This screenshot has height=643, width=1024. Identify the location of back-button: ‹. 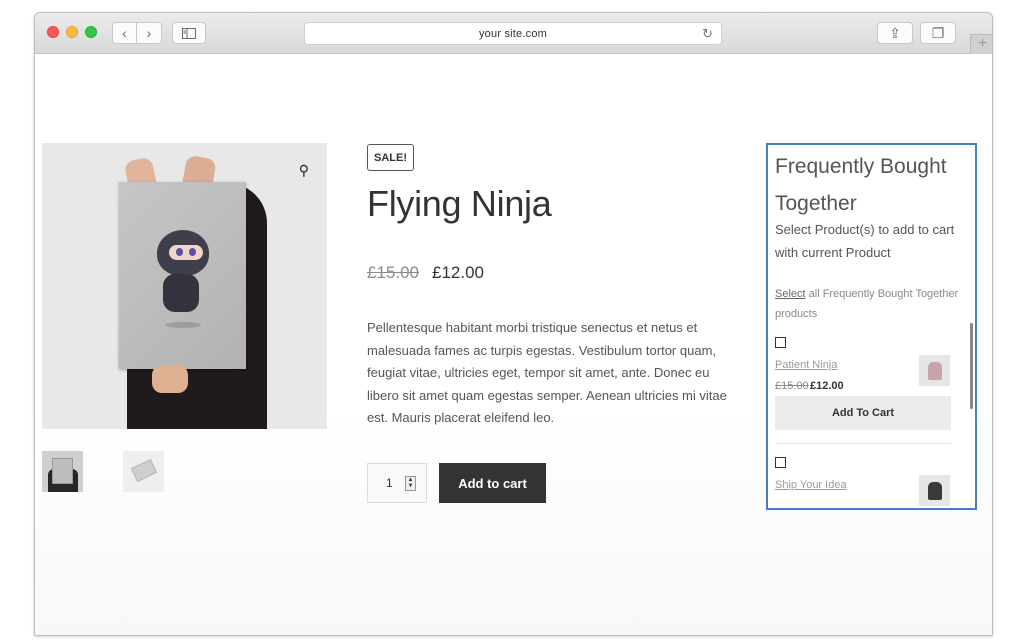
(124, 33).